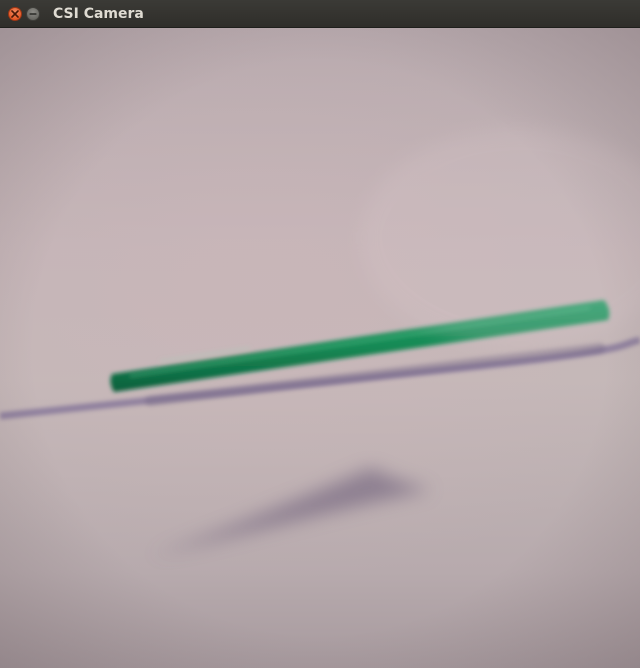 This screenshot has height=668, width=640. What do you see at coordinates (24, 14) in the screenshot?
I see `window-controls` at bounding box center [24, 14].